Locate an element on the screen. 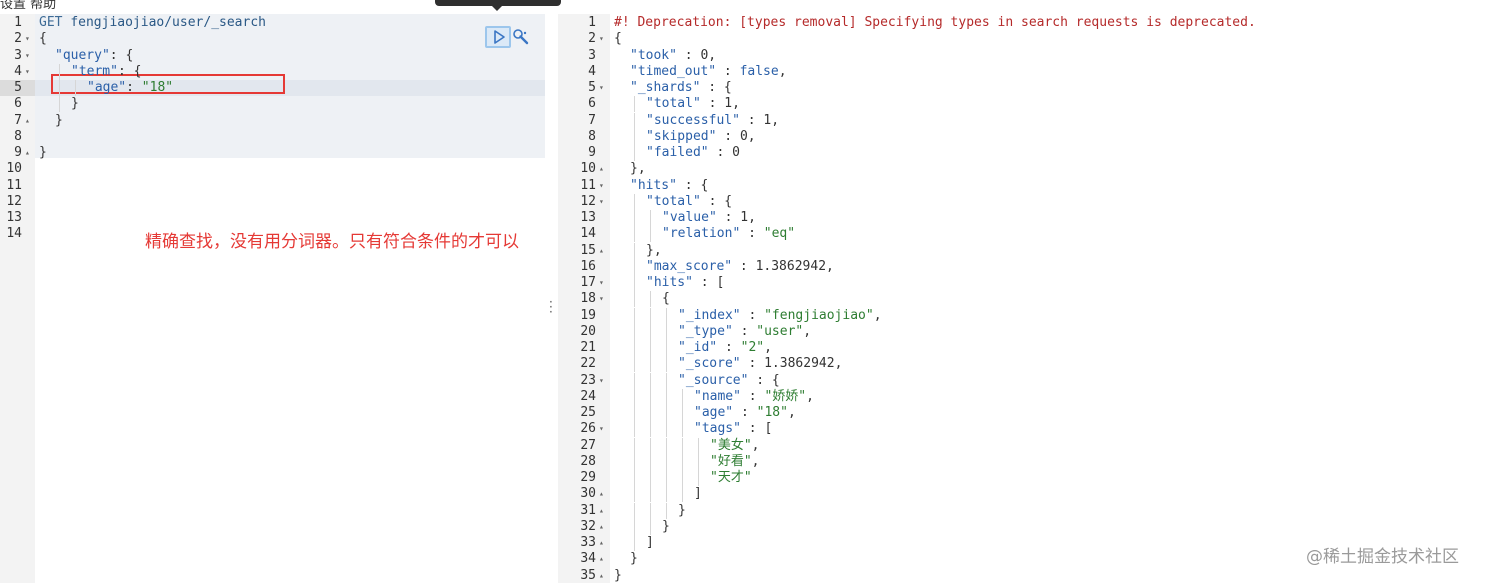 The height and width of the screenshot is (583, 1512). code-line: ] is located at coordinates (1061, 494).